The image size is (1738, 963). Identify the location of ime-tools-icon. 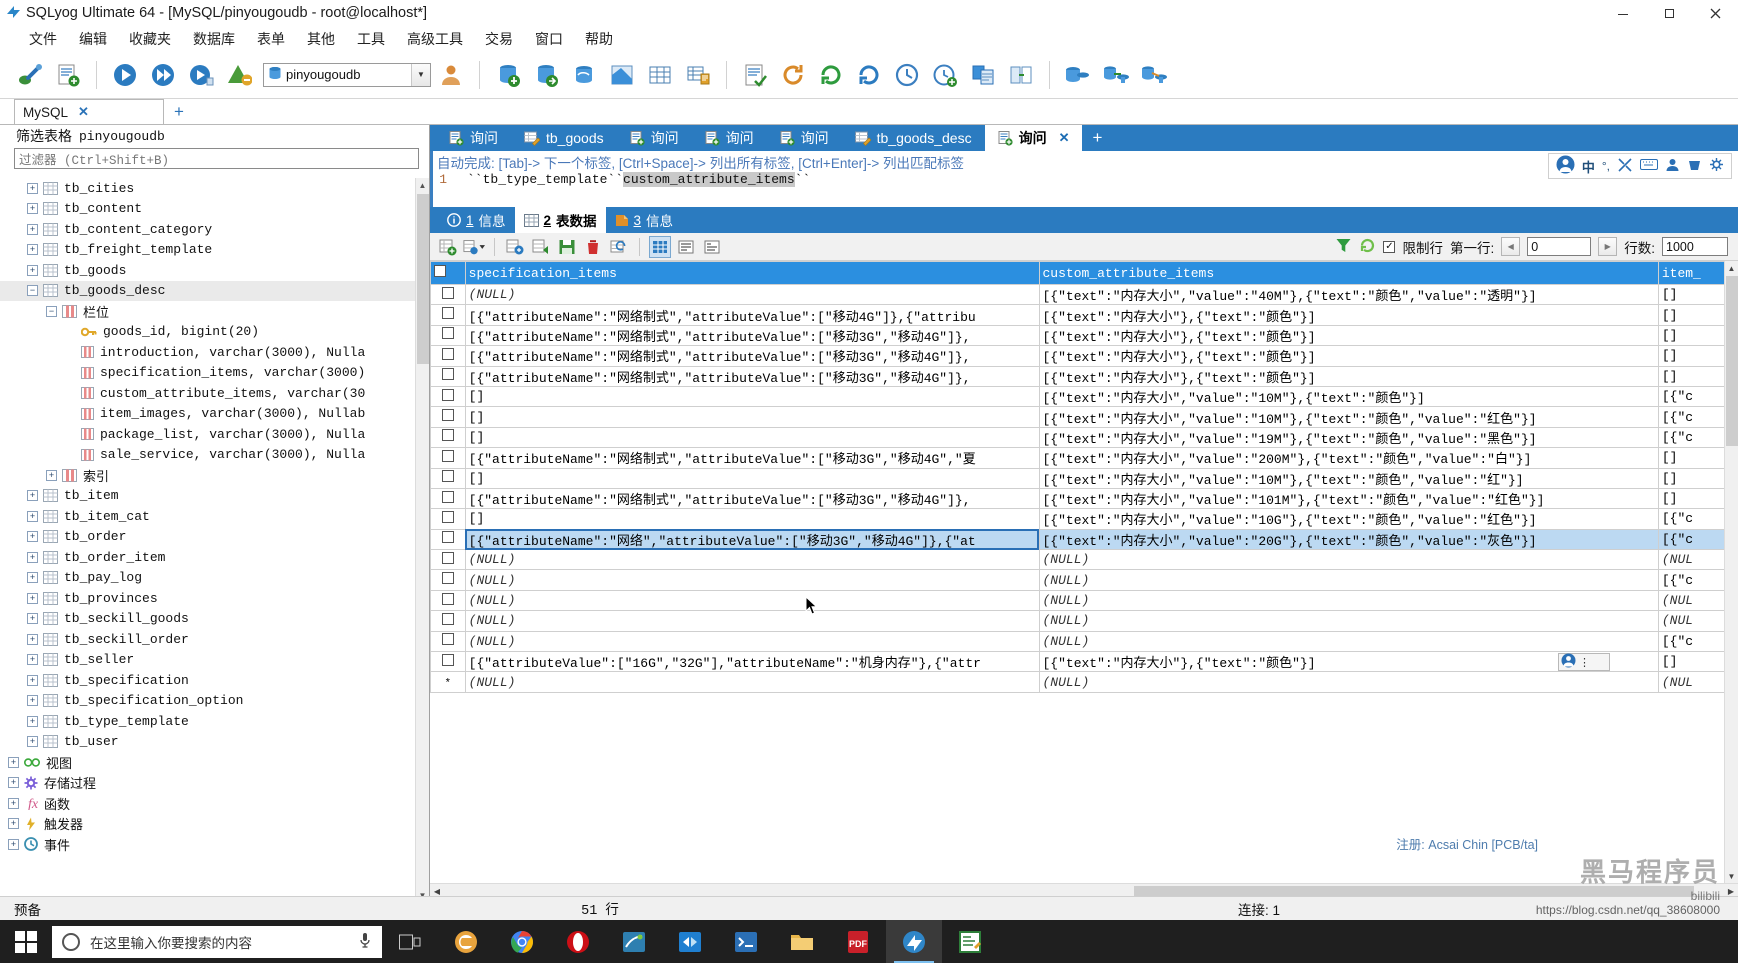
(1625, 166).